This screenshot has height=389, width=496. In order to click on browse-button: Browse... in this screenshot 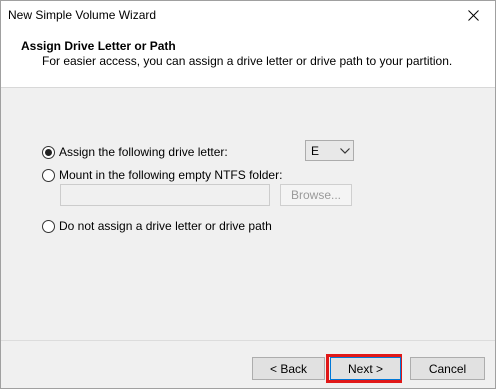, I will do `click(316, 195)`.